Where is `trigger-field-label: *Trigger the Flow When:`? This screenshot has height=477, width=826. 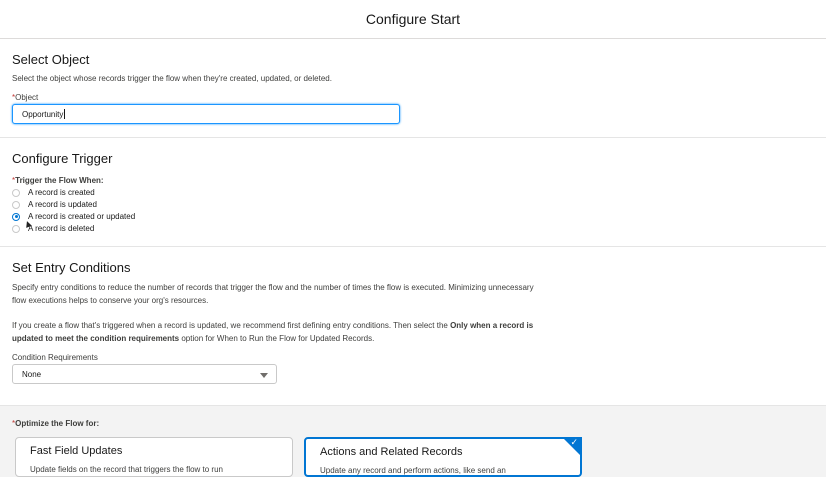
trigger-field-label: *Trigger the Flow When: is located at coordinates (58, 180).